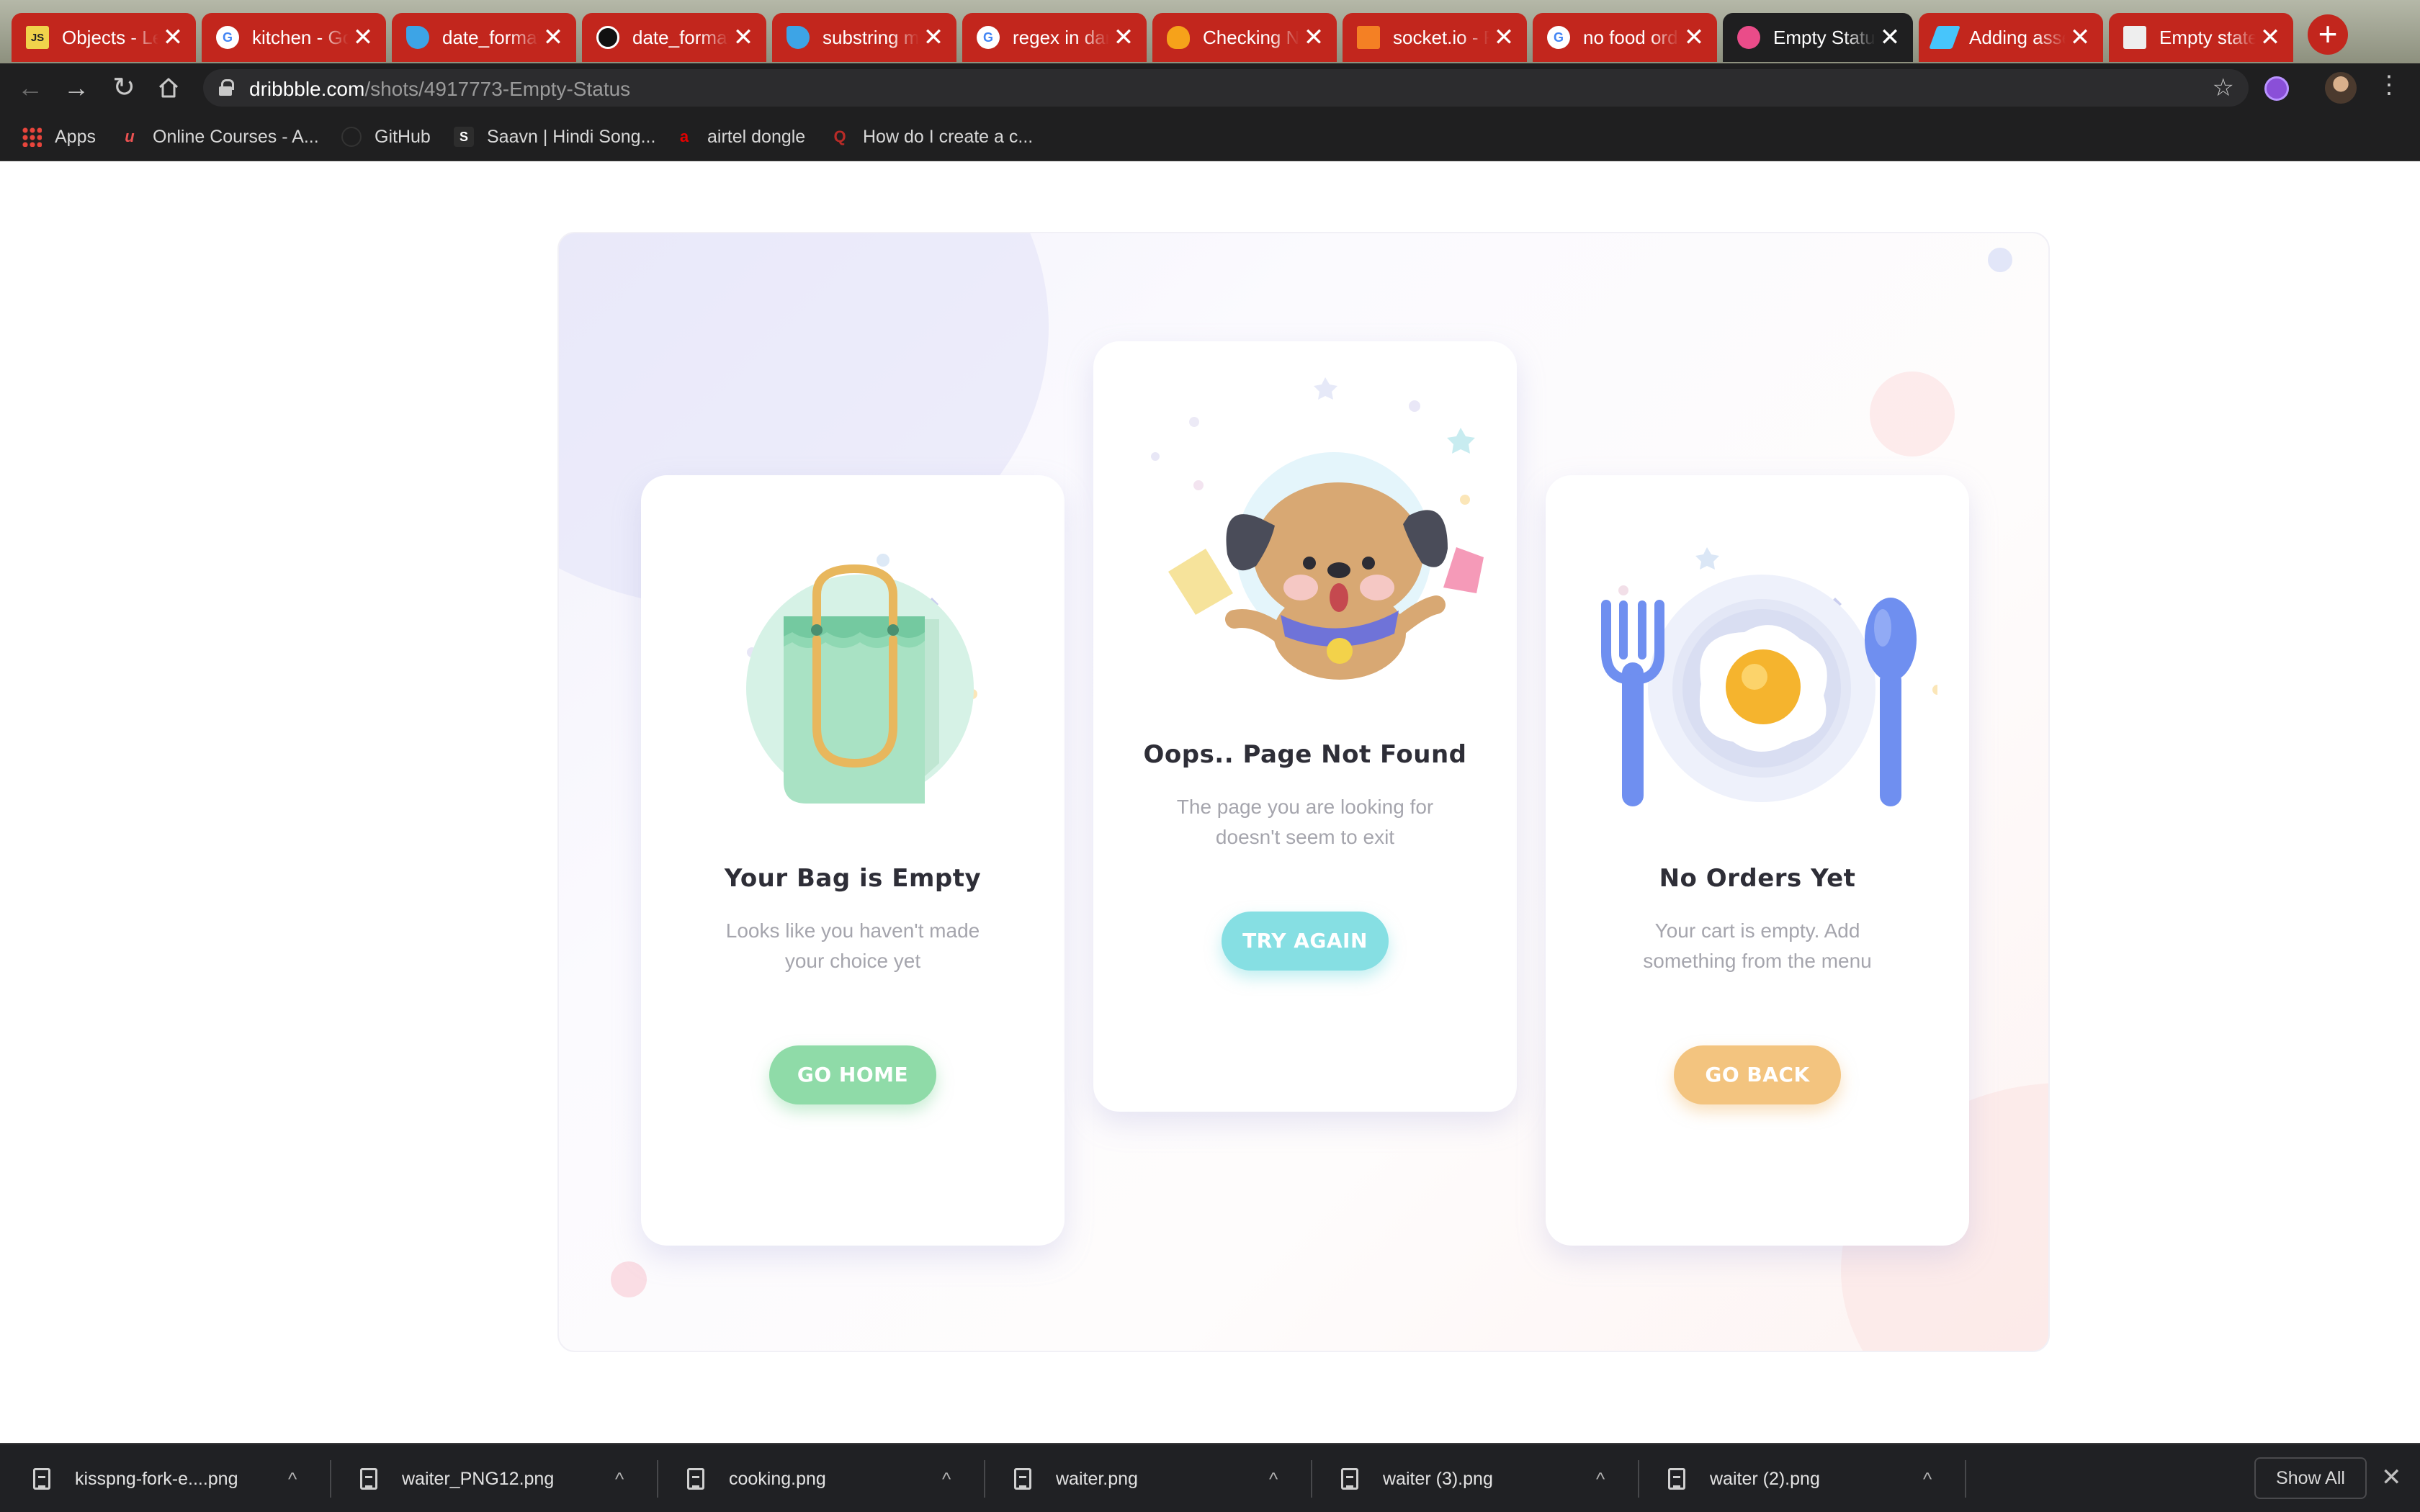 This screenshot has height=1512, width=2420. What do you see at coordinates (871, 37) in the screenshot?
I see `tab-title: substring m` at bounding box center [871, 37].